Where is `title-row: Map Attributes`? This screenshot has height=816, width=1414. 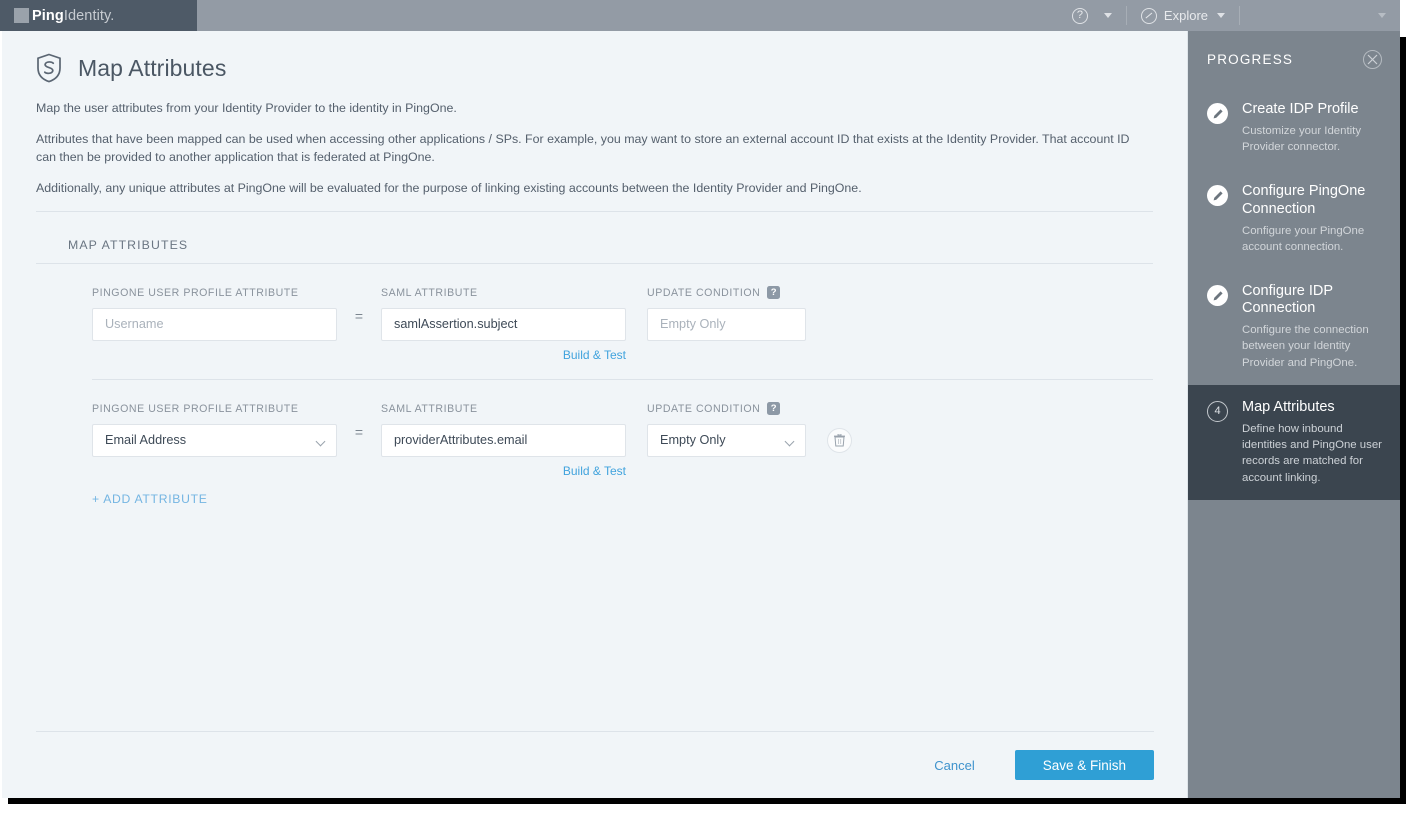 title-row: Map Attributes is located at coordinates (594, 68).